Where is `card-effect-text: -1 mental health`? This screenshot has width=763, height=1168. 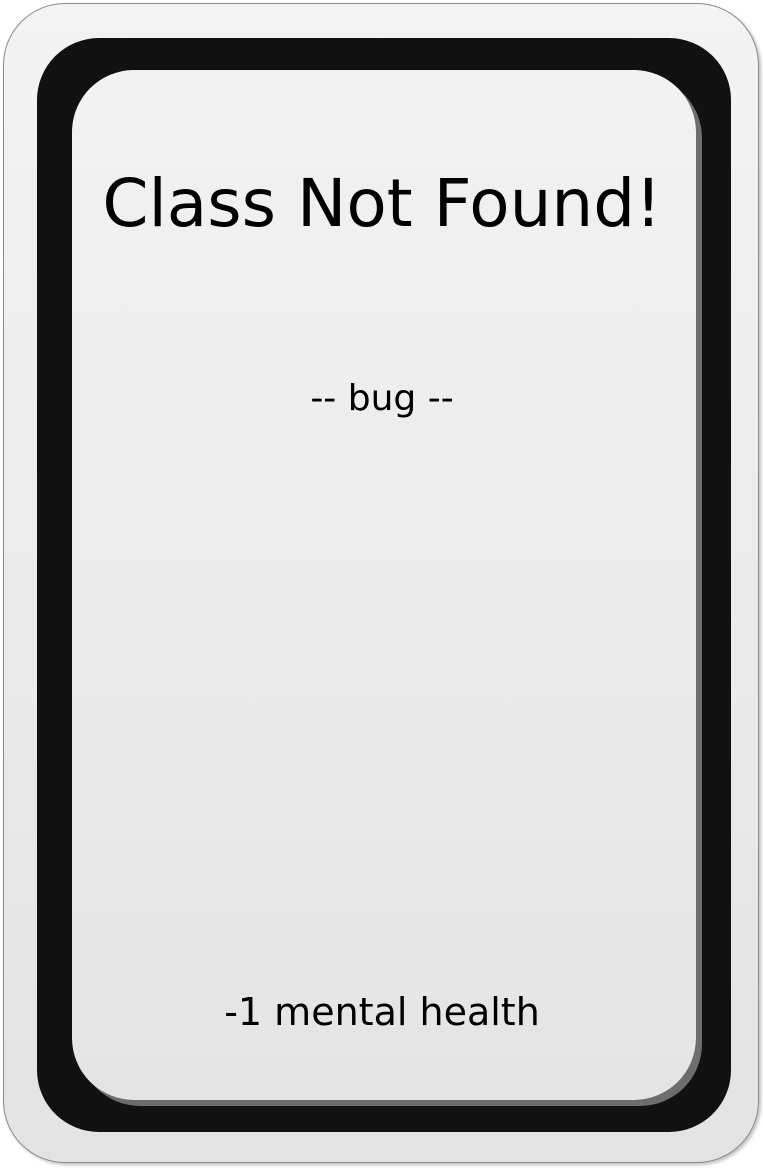
card-effect-text: -1 mental health is located at coordinates (382, 1012).